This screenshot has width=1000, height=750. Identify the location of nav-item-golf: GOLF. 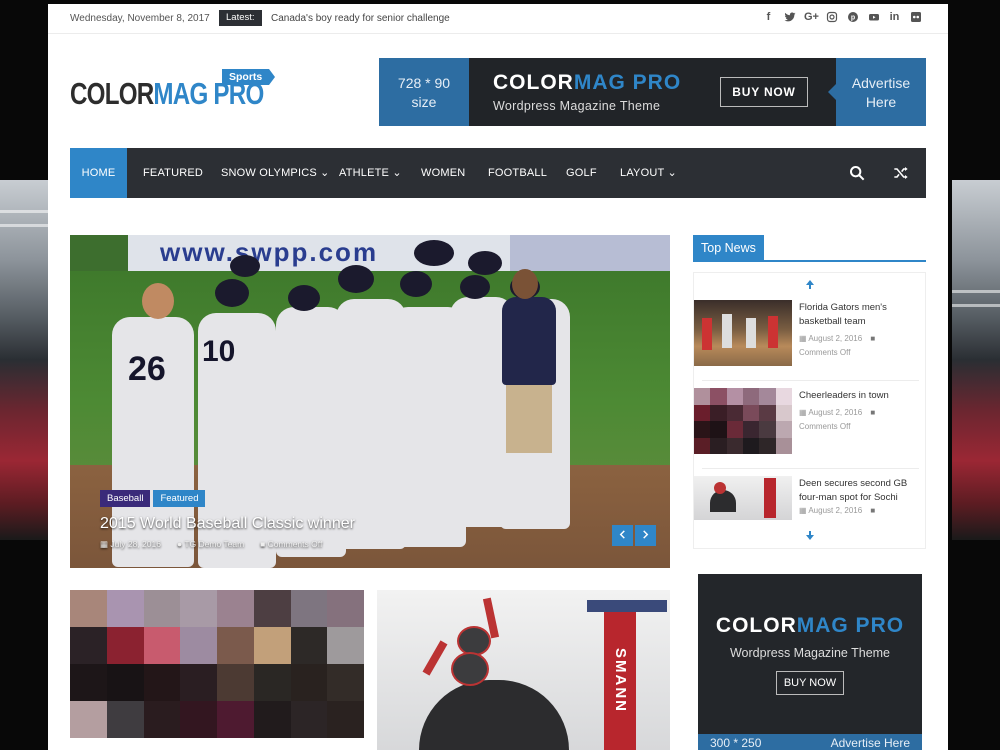
(581, 173).